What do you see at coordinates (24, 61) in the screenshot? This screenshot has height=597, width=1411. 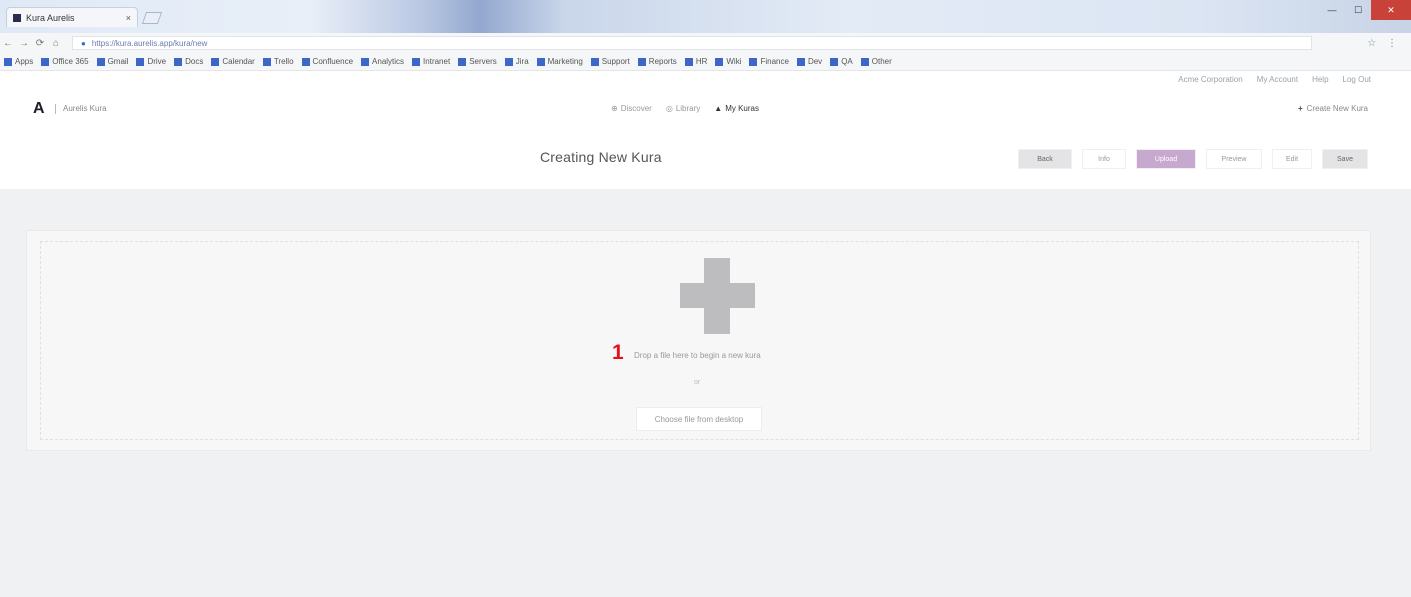 I see `bookmark-label: Apps` at bounding box center [24, 61].